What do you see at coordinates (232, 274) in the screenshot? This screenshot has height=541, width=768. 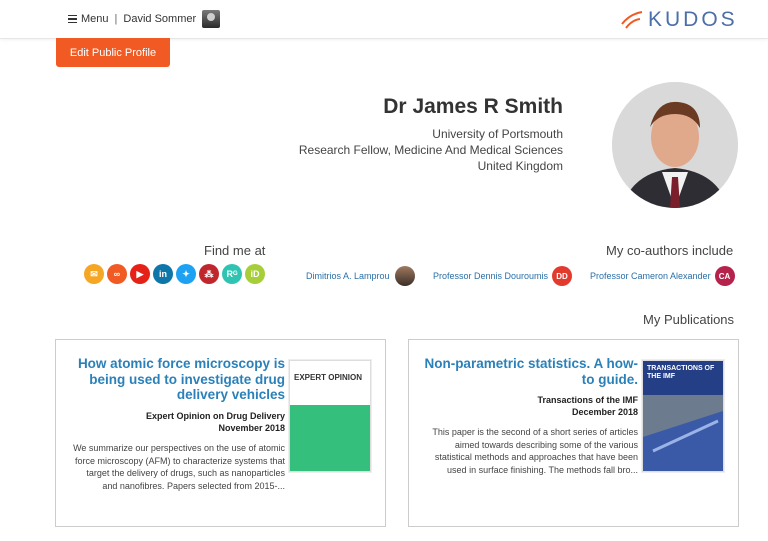 I see `researchgate-icon: Rᴳ` at bounding box center [232, 274].